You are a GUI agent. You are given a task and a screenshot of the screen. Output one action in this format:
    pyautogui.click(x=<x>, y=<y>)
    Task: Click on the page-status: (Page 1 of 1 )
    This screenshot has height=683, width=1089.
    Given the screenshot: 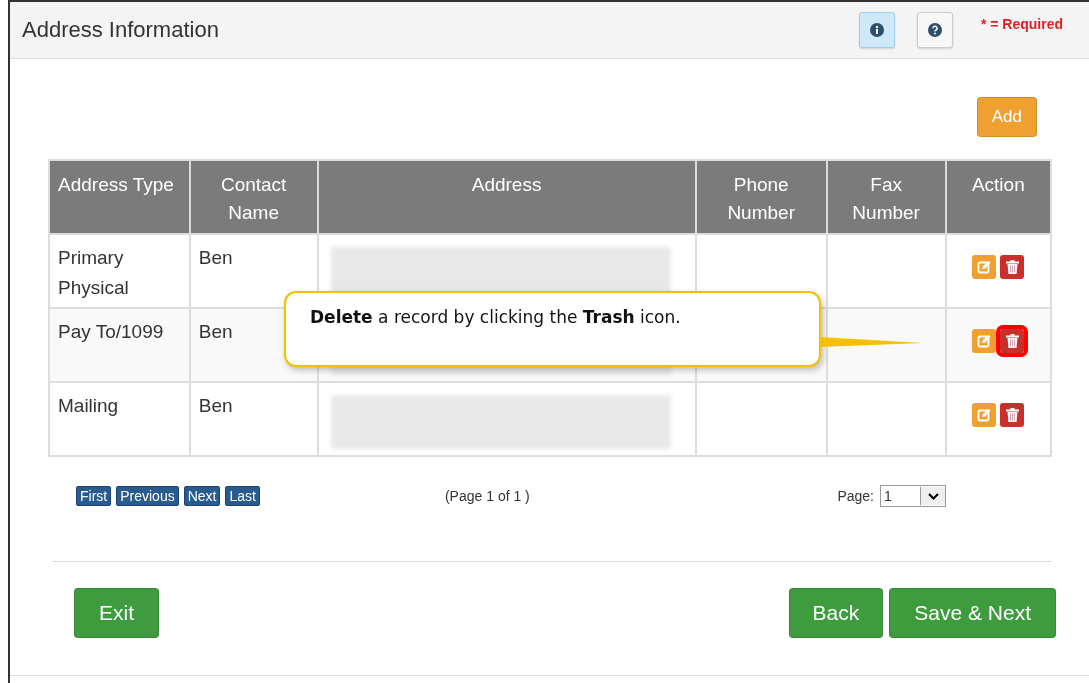 What is the action you would take?
    pyautogui.click(x=487, y=496)
    